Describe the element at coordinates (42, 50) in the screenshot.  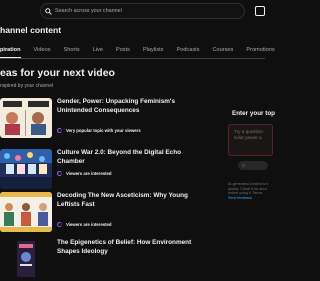
I see `tab-videos: Videos` at that location.